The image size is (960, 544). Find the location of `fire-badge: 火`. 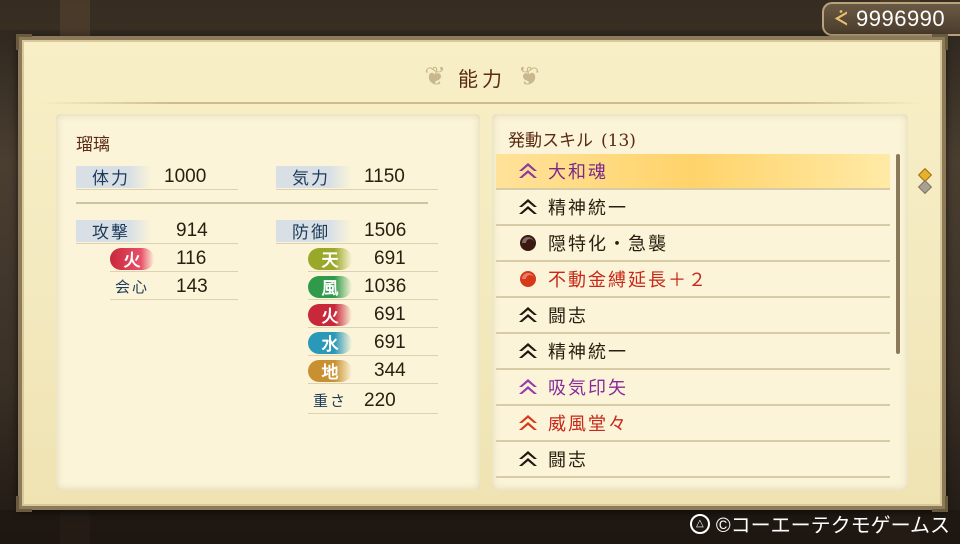

fire-badge: 火 is located at coordinates (132, 259).